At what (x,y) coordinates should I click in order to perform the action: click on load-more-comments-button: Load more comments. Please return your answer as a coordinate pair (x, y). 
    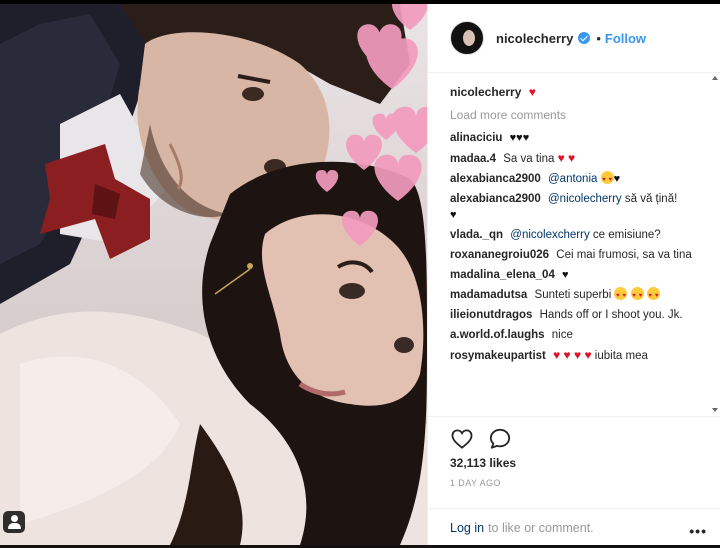
    Looking at the image, I should click on (575, 115).